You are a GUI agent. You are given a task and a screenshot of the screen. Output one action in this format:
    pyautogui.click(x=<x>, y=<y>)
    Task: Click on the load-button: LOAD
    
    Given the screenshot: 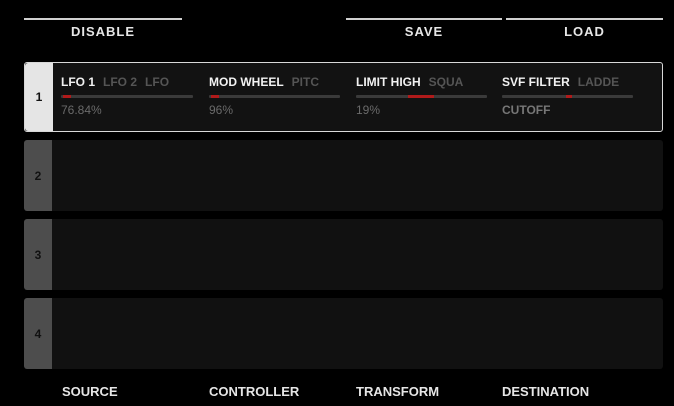 What is the action you would take?
    pyautogui.click(x=584, y=31)
    